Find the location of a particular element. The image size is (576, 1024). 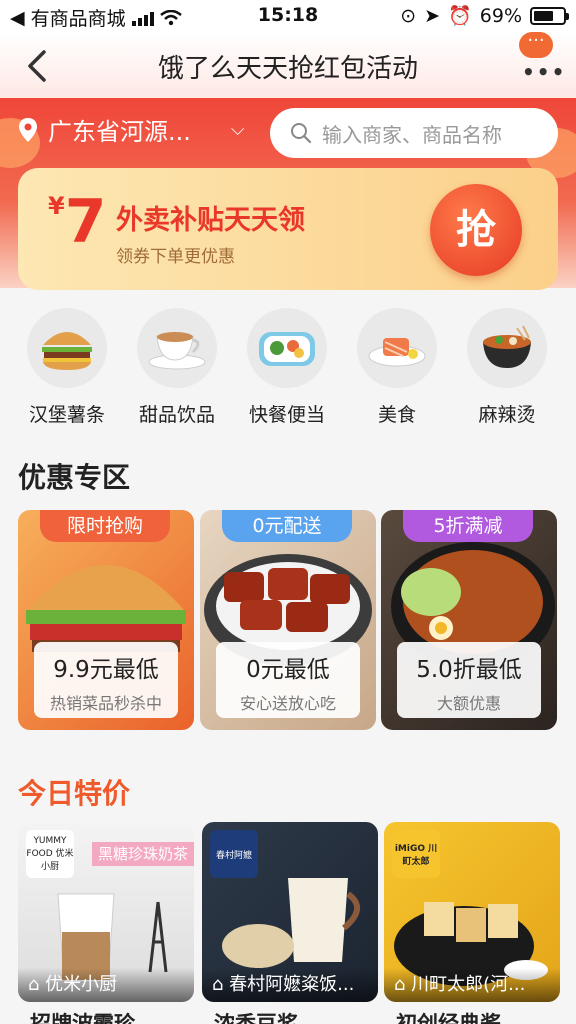

promo-subtitle: 热销菜品秒杀中 is located at coordinates (105, 703).